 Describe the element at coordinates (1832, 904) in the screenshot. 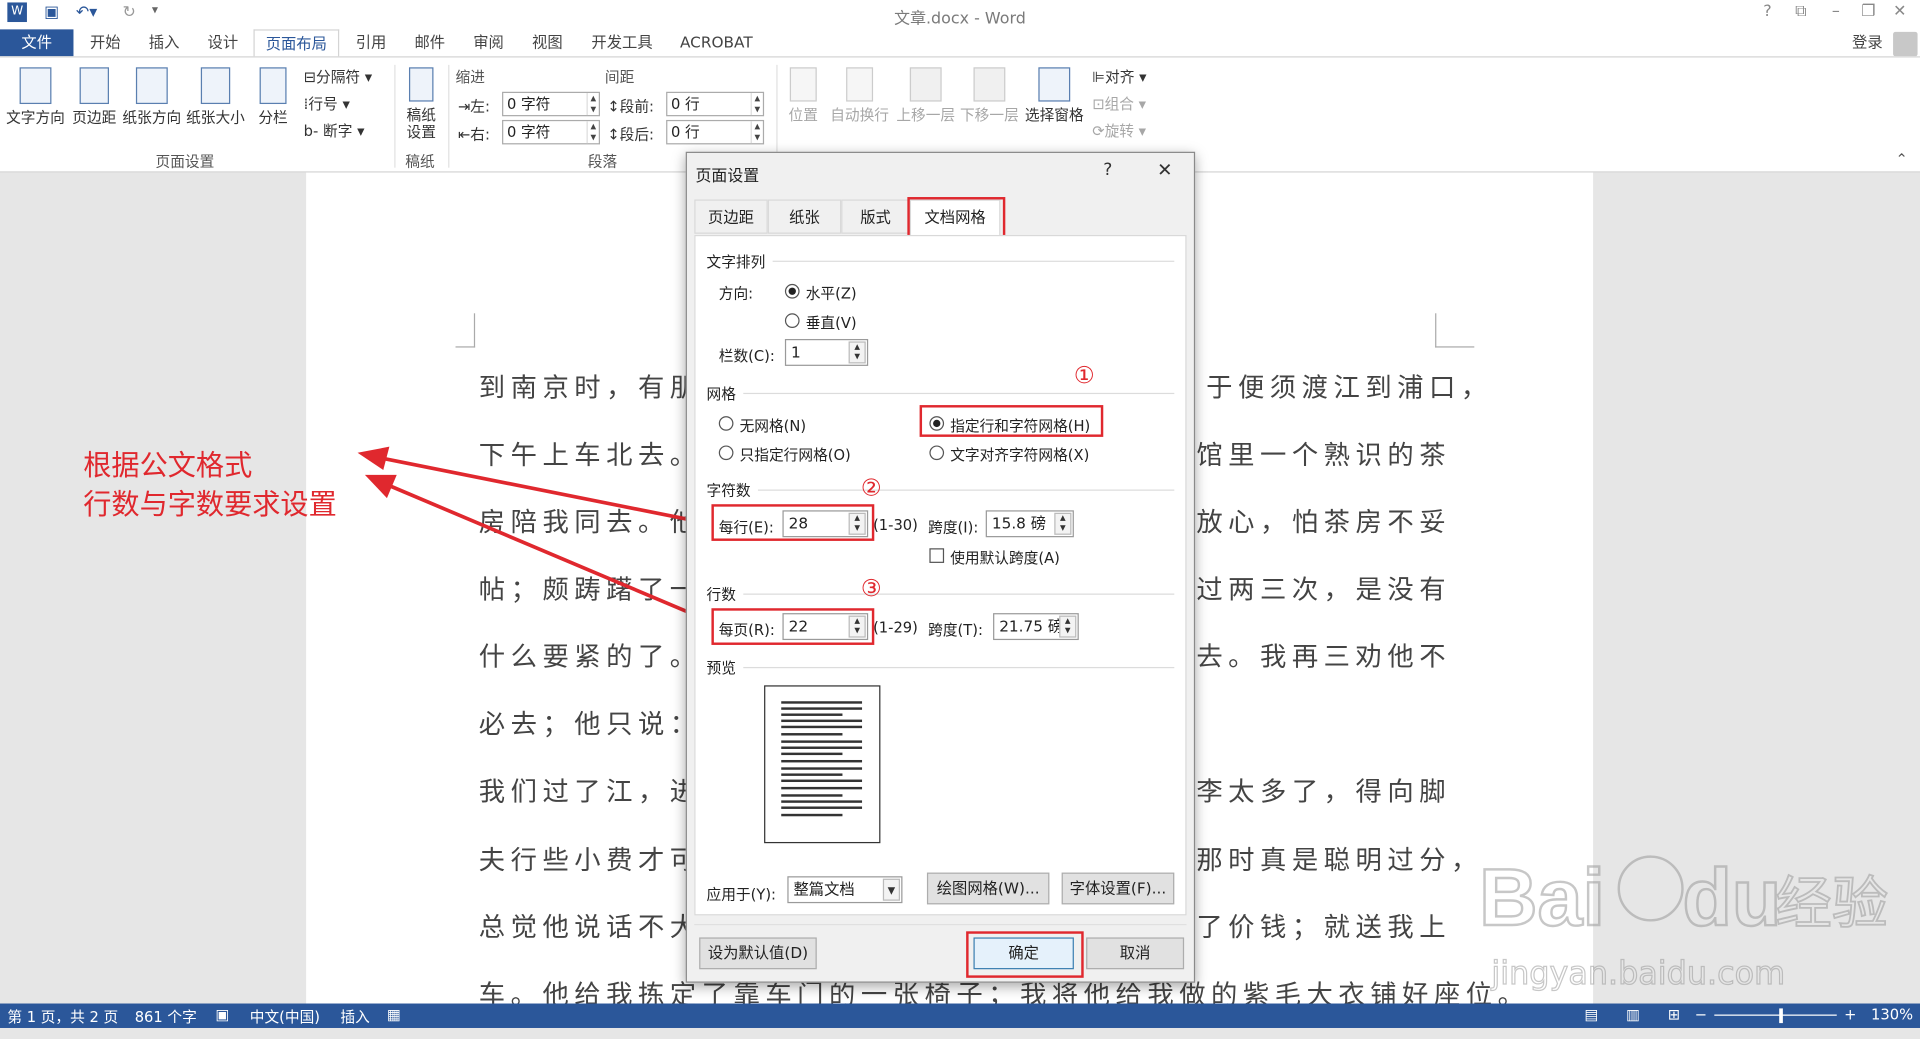

I see `watermark-cn: 经验` at that location.